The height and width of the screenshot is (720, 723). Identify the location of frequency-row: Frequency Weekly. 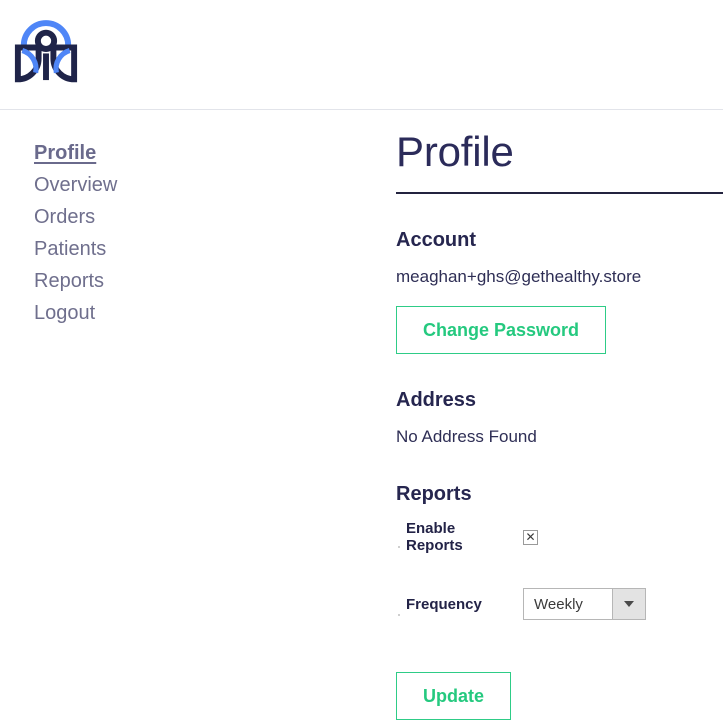
(560, 604).